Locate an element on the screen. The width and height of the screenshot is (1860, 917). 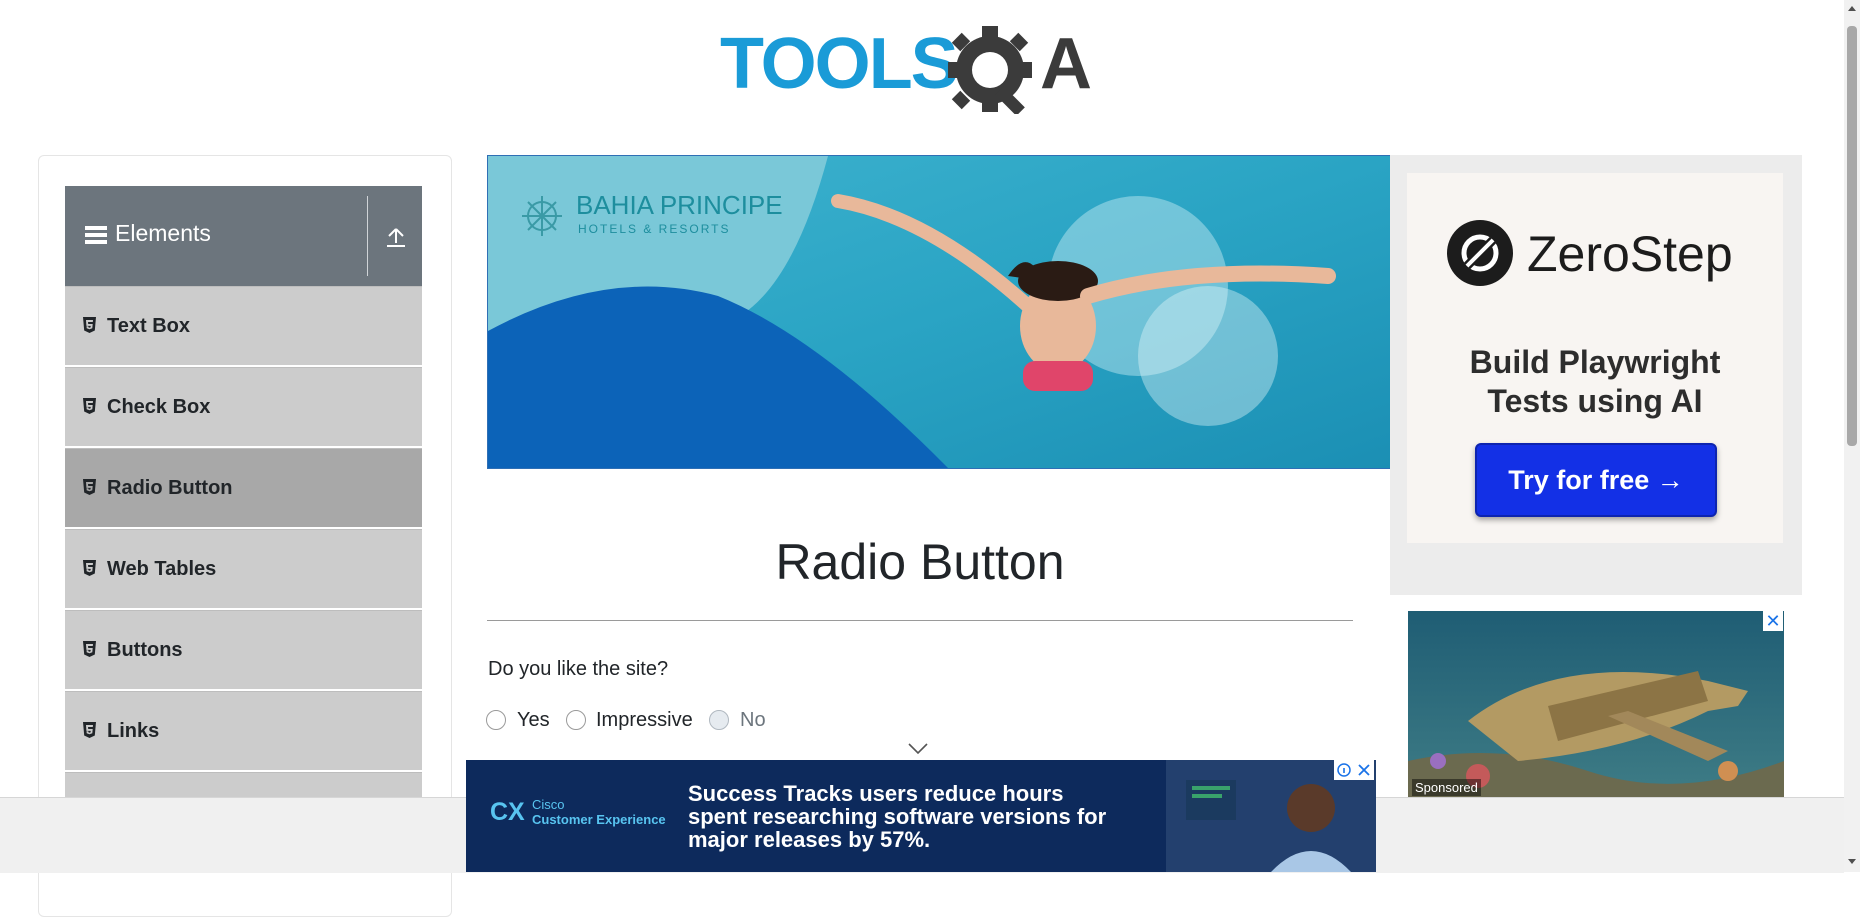
question-text: Do you like the site? is located at coordinates (578, 669).